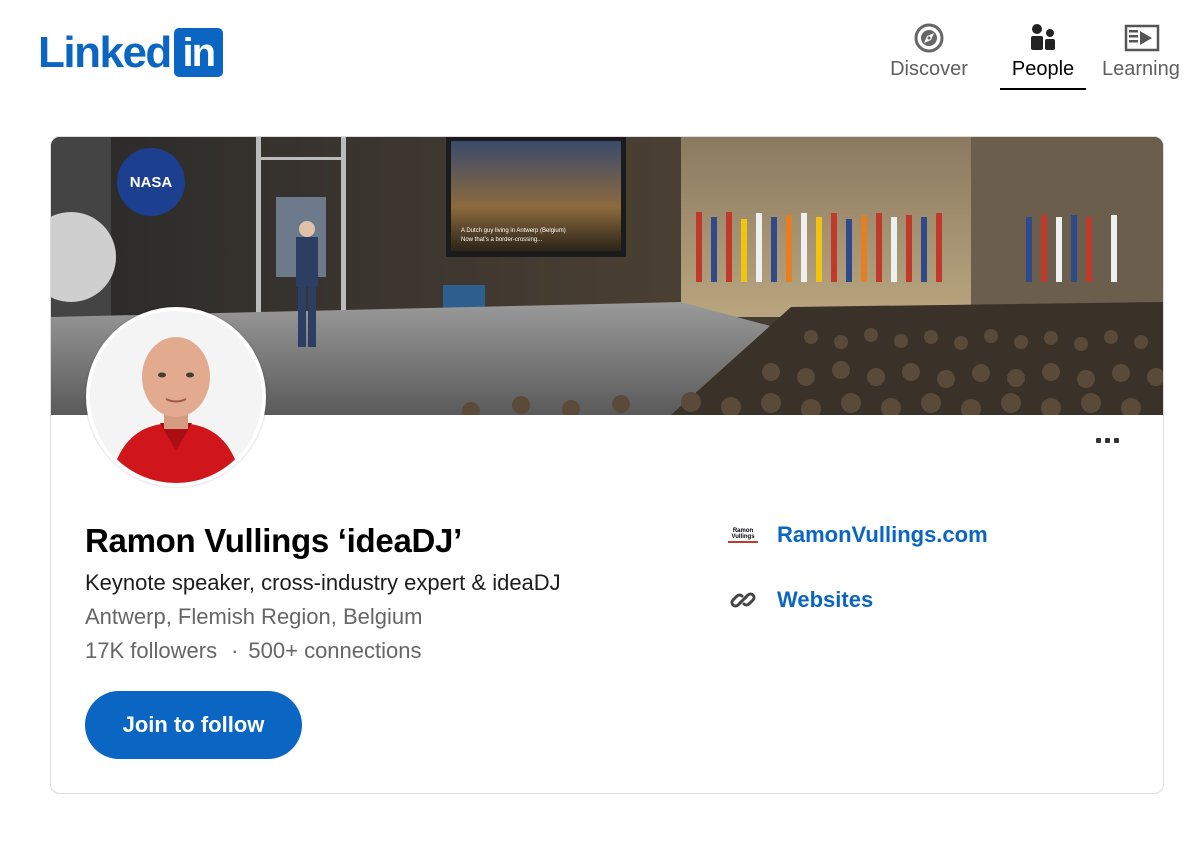 This screenshot has width=1200, height=847. I want to click on nav-learning-label: Learning, so click(1141, 69).